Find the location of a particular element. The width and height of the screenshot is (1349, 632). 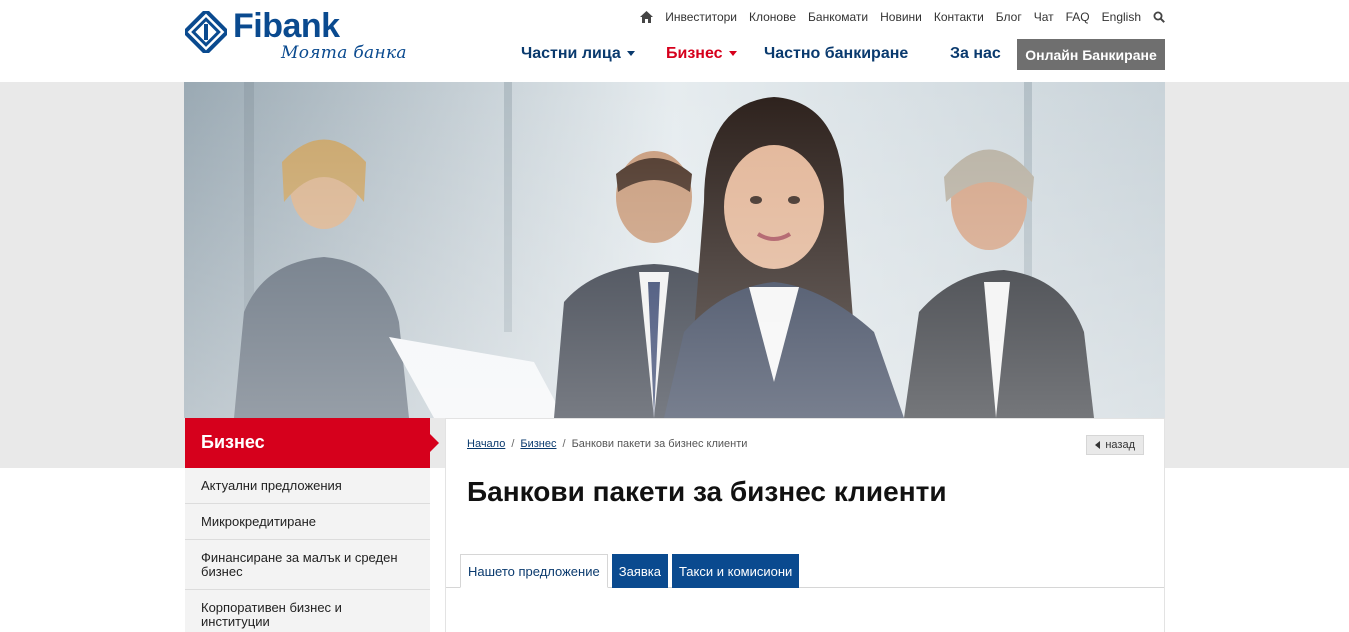

topnav-contacts-link: Контакти is located at coordinates (959, 17).